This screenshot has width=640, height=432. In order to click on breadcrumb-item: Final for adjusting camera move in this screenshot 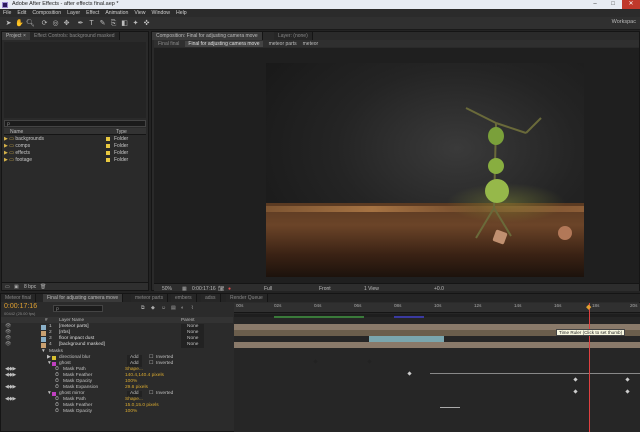, I will do `click(224, 43)`.